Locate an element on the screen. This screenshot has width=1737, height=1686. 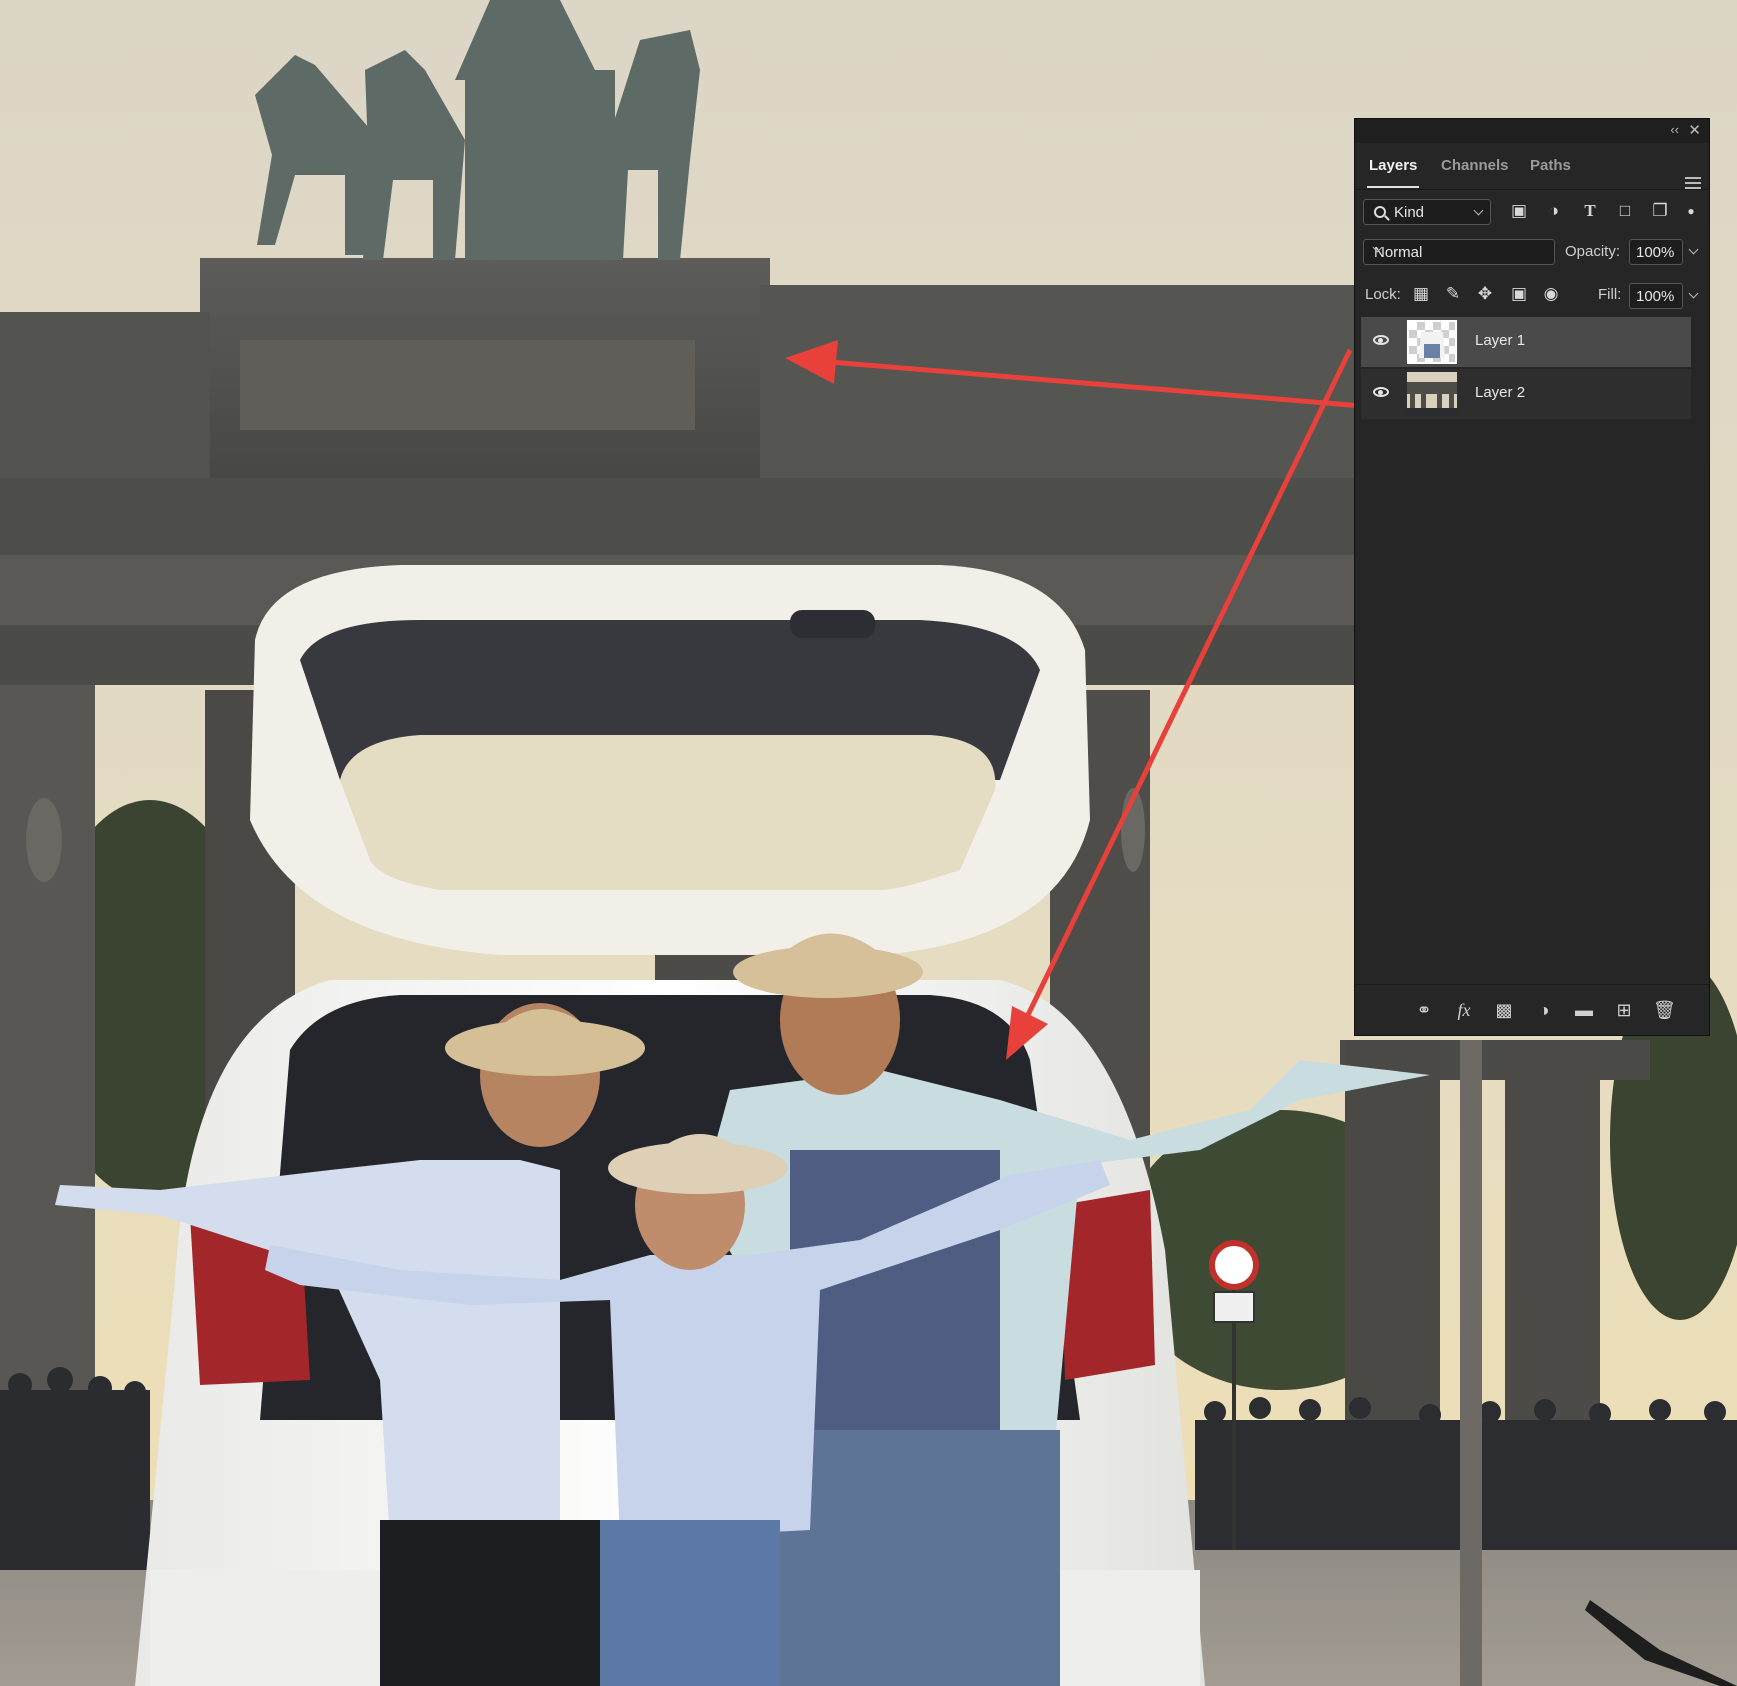
tab-layers: Layers is located at coordinates (1393, 172).